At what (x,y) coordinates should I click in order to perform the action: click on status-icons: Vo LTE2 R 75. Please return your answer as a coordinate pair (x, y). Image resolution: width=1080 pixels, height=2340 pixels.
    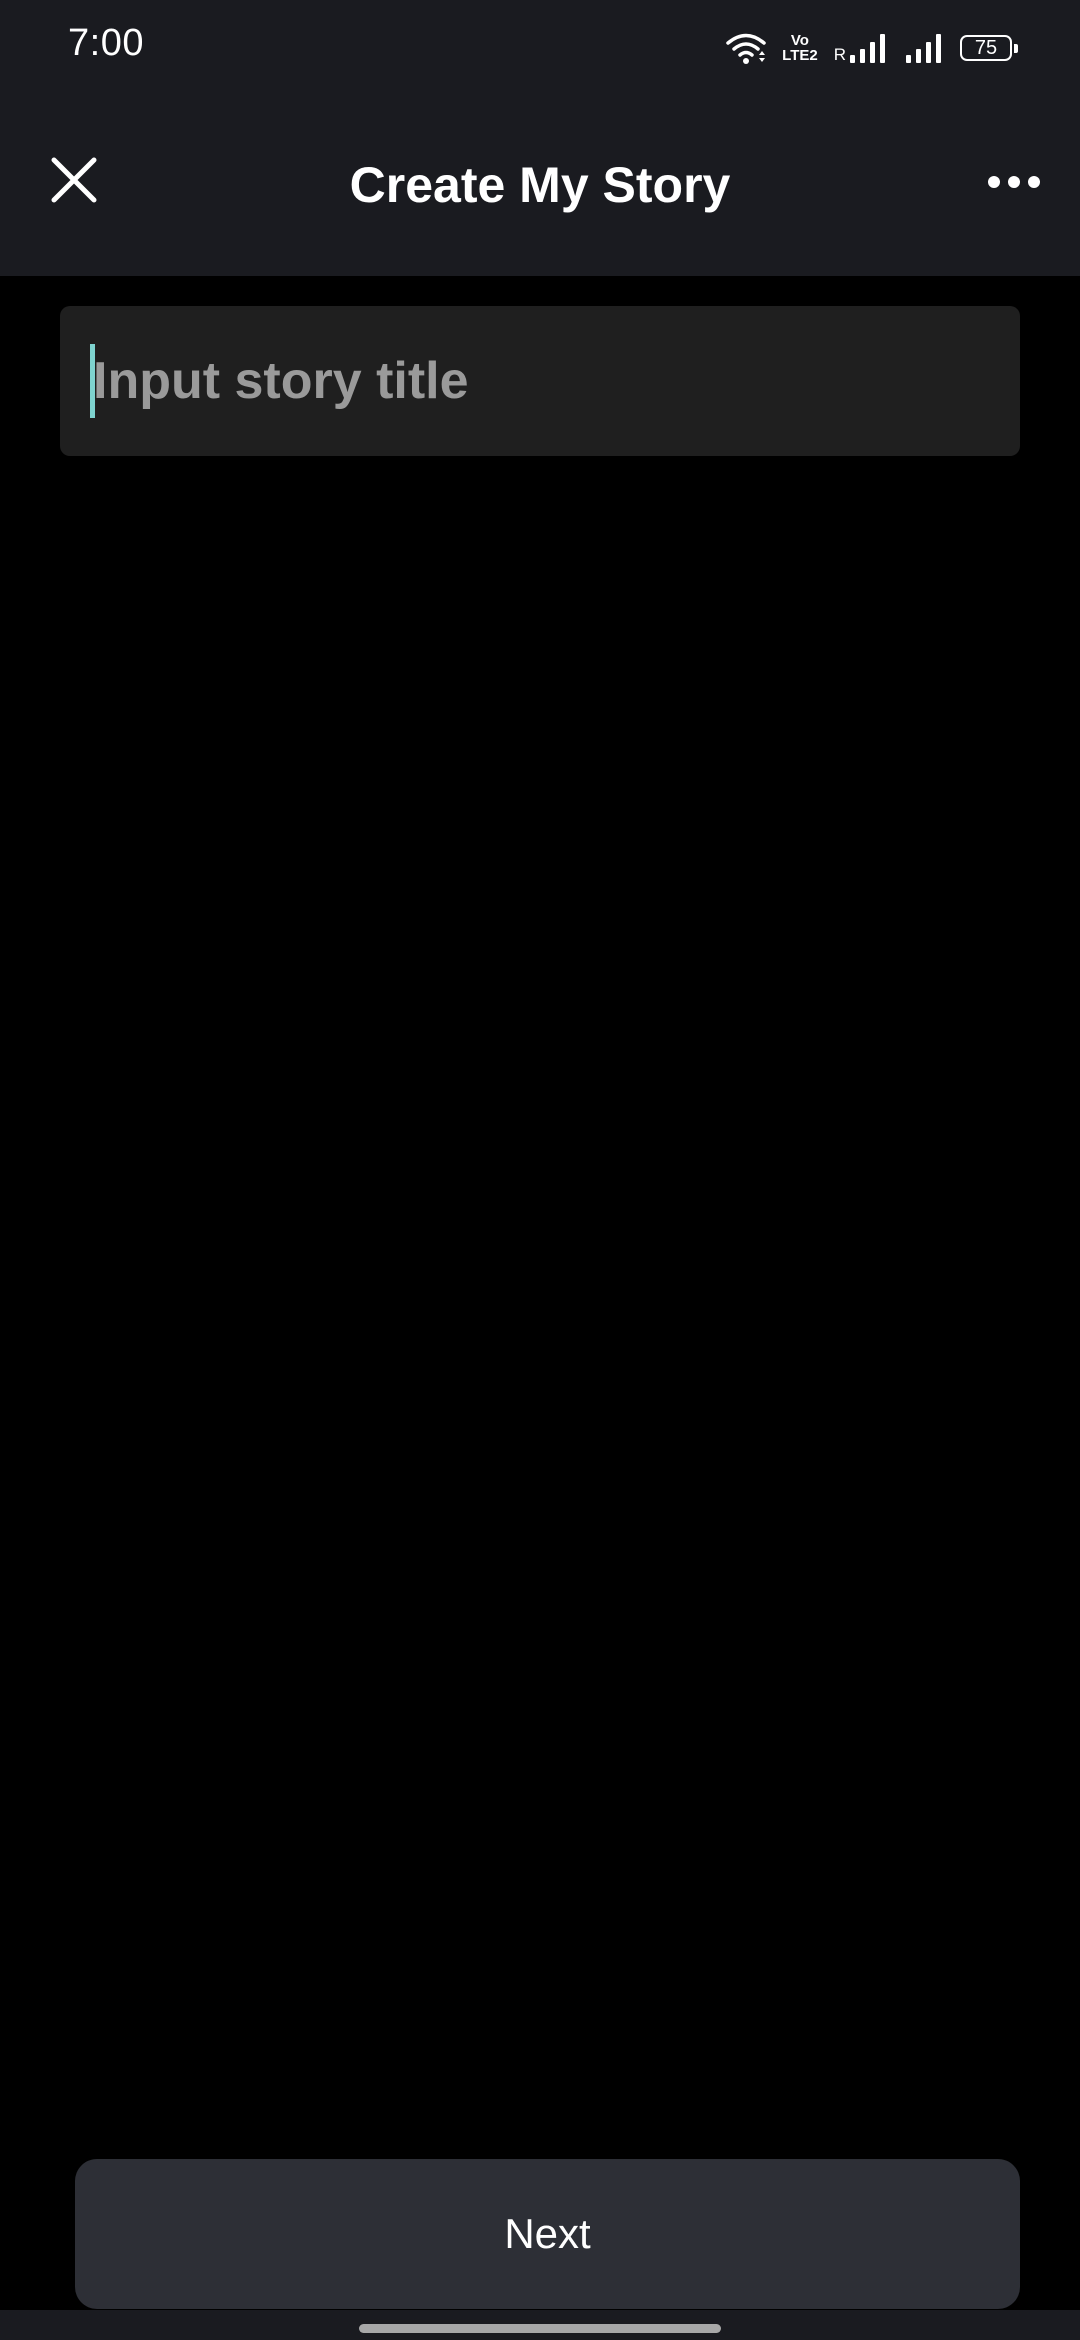
    Looking at the image, I should click on (872, 48).